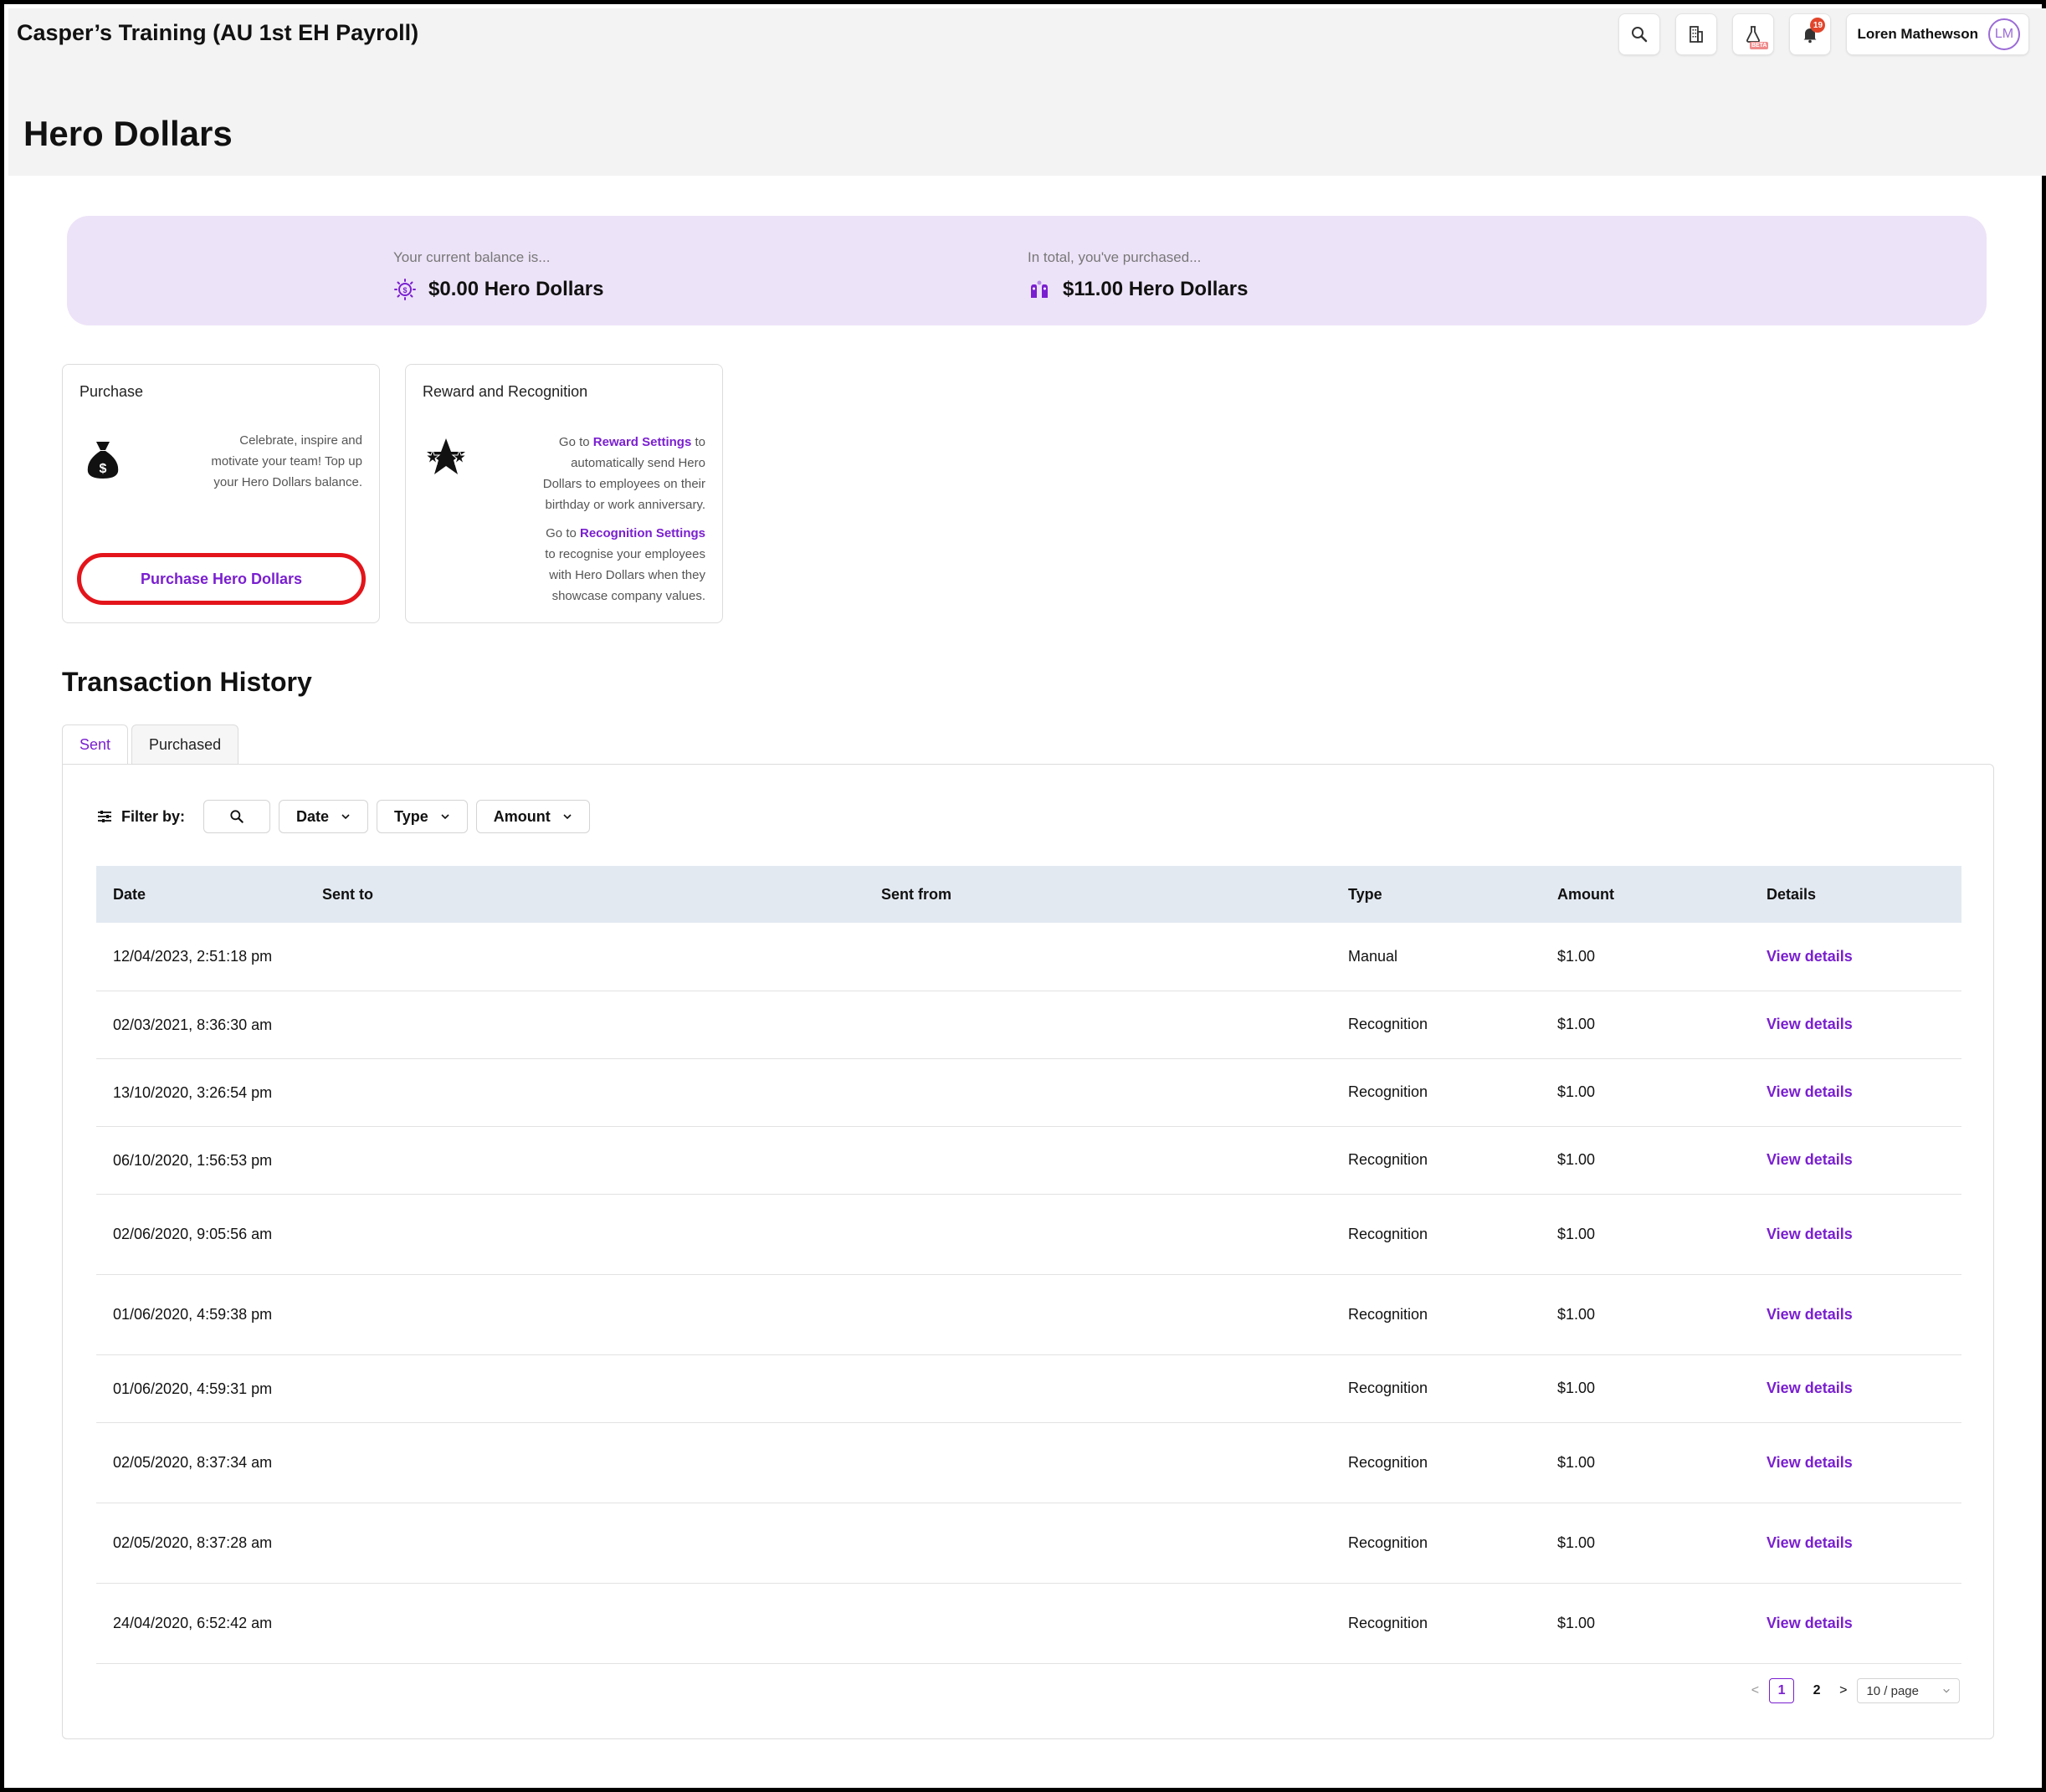  Describe the element at coordinates (201, 1623) in the screenshot. I see `cell-date: 24/04/2020, 6:52:42 am` at that location.